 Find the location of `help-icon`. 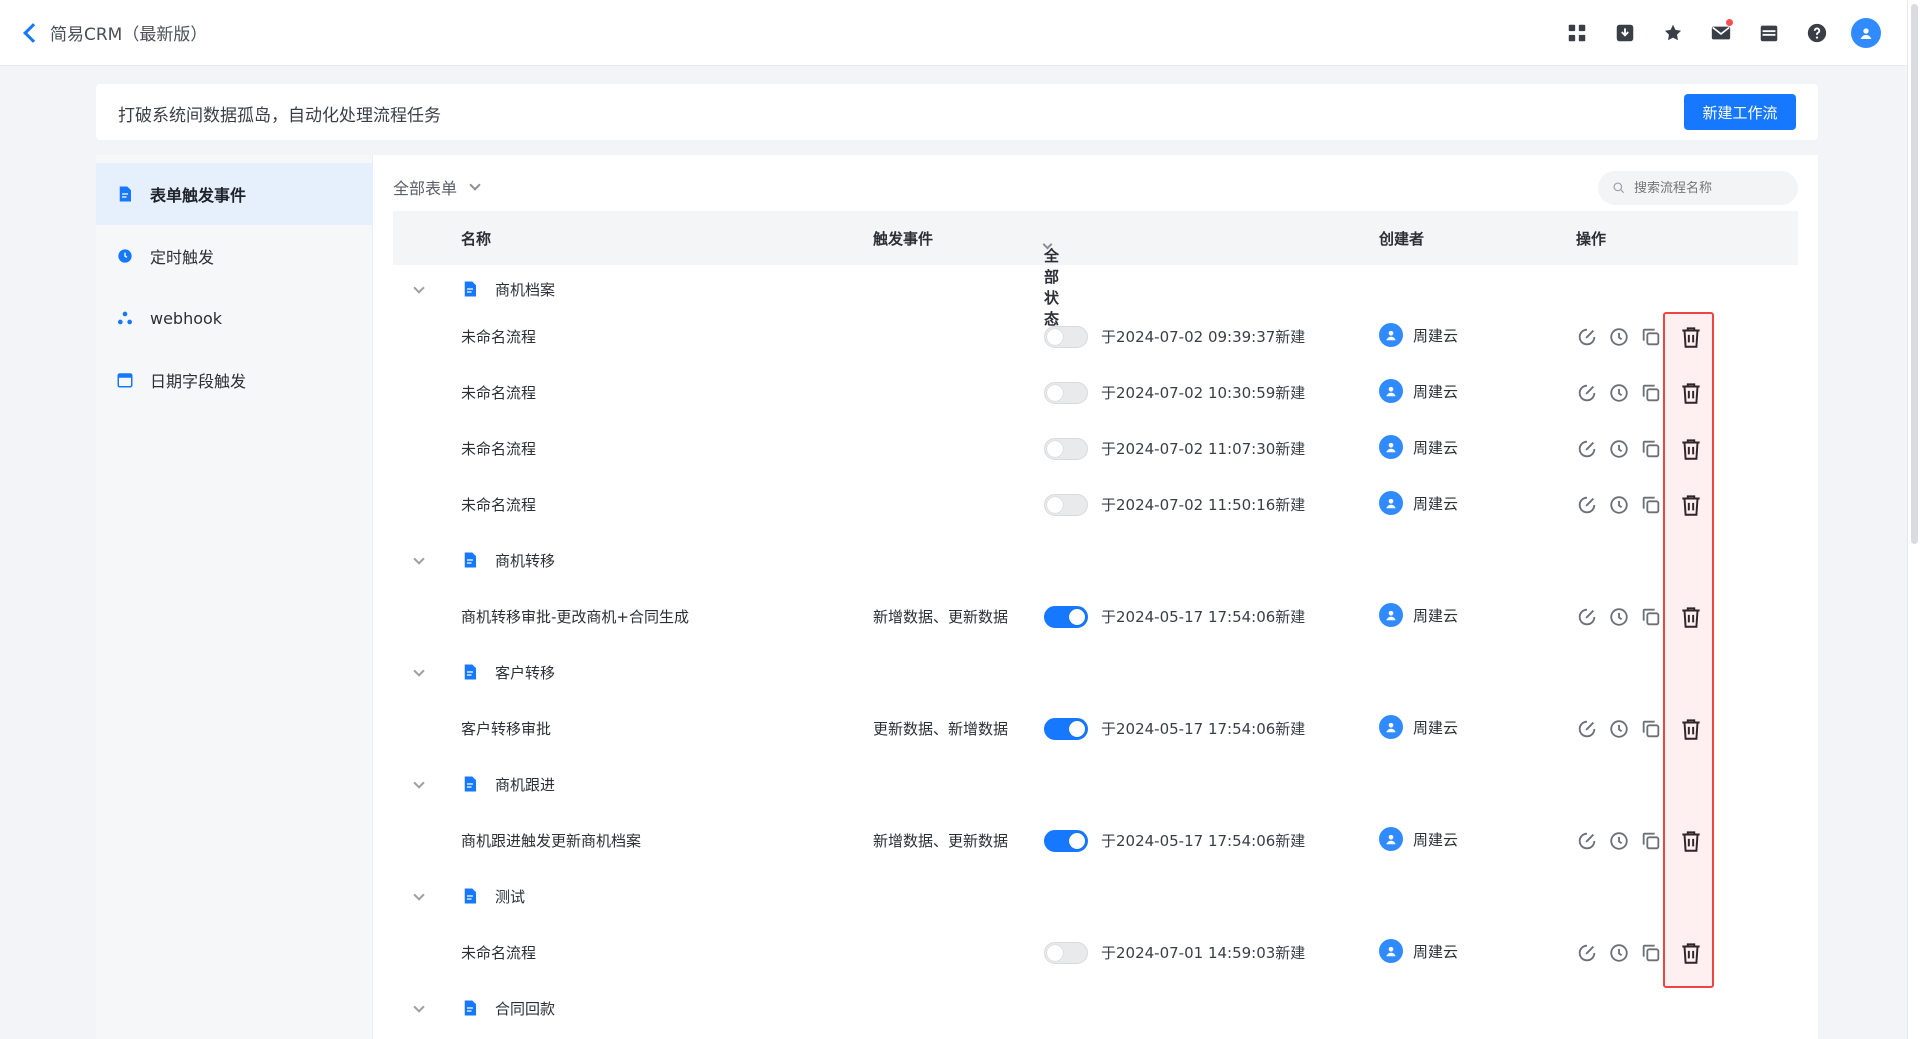

help-icon is located at coordinates (1817, 33).